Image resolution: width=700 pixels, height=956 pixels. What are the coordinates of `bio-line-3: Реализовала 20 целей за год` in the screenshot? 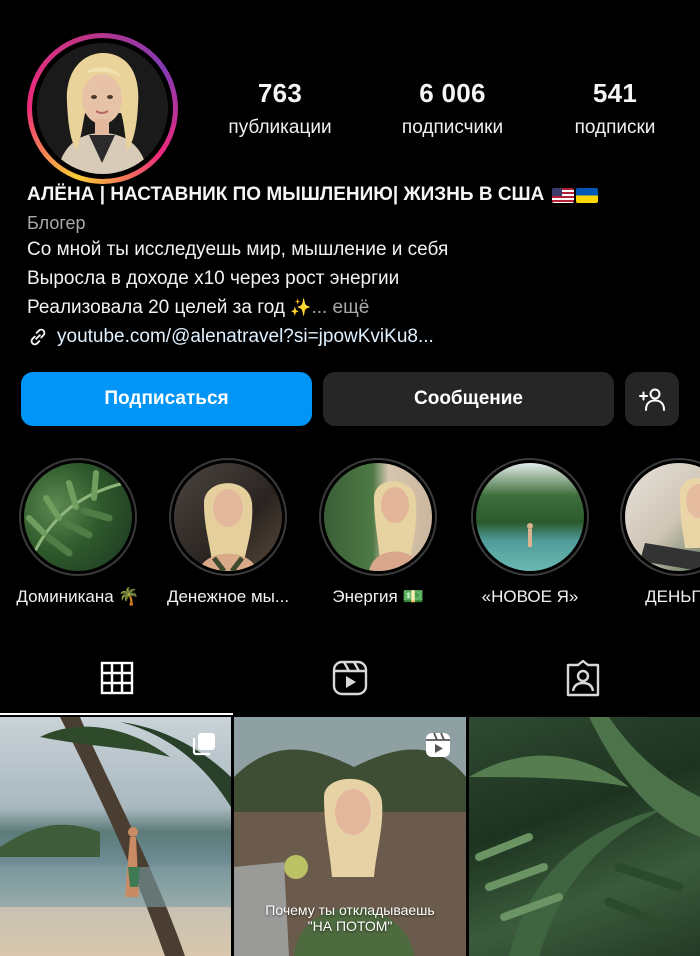 It's located at (156, 307).